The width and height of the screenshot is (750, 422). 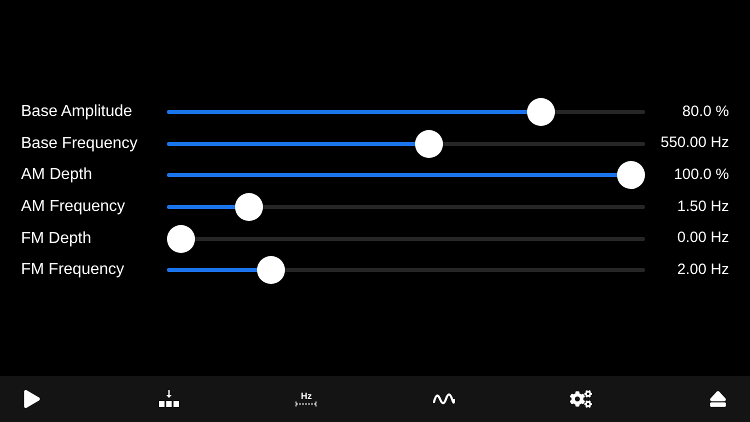 What do you see at coordinates (702, 270) in the screenshot?
I see `slider-value: 2.00 Hz` at bounding box center [702, 270].